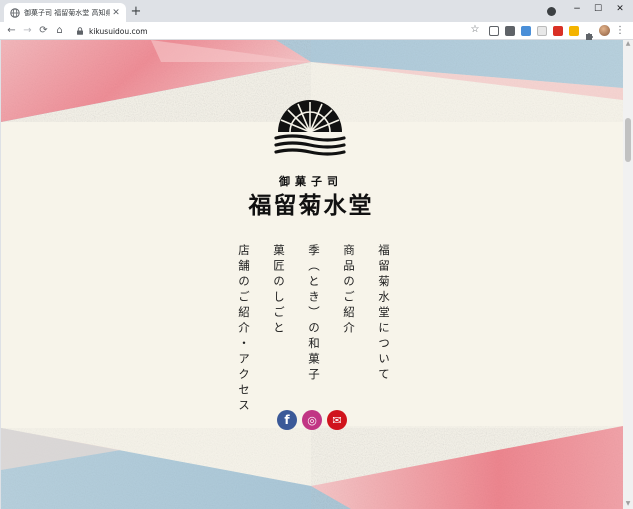  Describe the element at coordinates (628, 504) in the screenshot. I see `scroll-down-icon: ▼` at that location.